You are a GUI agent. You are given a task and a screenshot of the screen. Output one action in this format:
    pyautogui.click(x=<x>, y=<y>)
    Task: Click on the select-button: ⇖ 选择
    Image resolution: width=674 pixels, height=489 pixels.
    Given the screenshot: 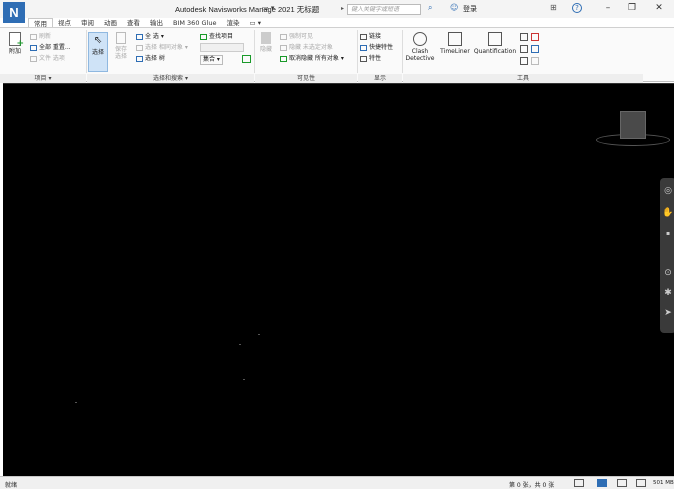 What is the action you would take?
    pyautogui.click(x=98, y=52)
    